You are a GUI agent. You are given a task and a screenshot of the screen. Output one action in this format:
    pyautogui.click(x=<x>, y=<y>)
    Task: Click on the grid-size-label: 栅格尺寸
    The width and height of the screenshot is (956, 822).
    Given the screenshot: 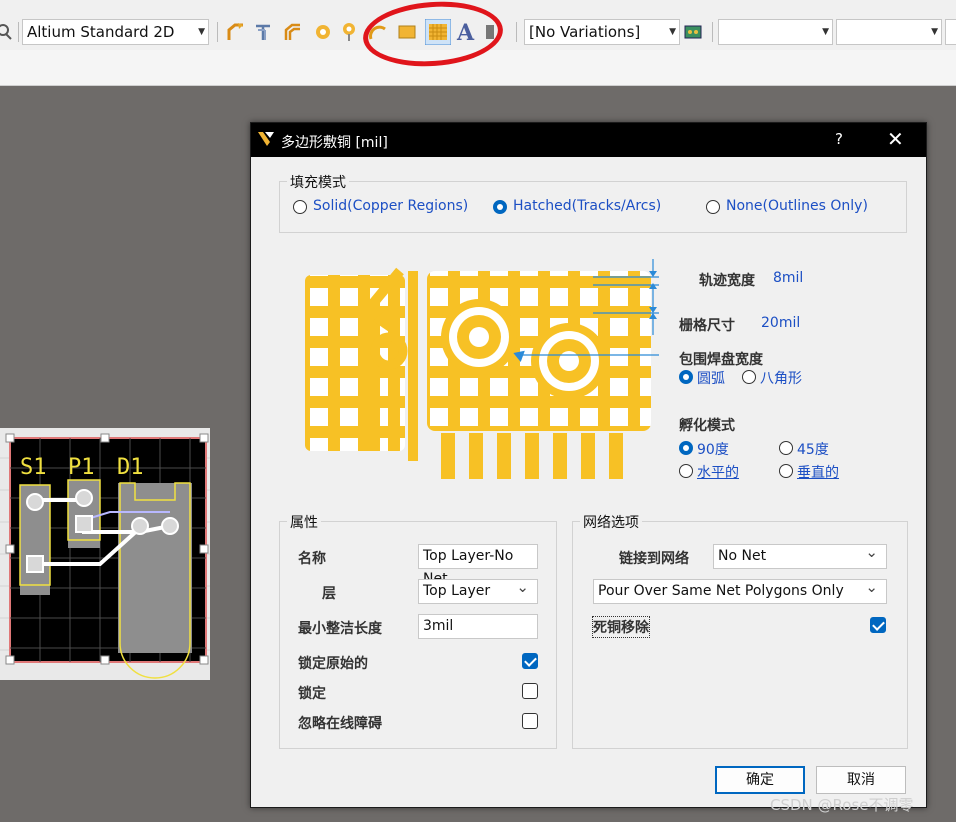 What is the action you would take?
    pyautogui.click(x=707, y=326)
    